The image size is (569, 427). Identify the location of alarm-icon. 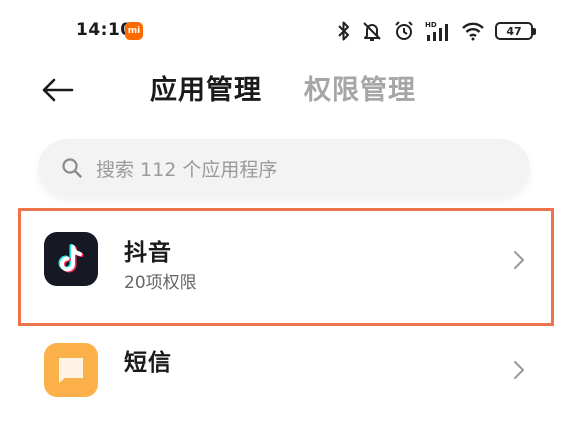
(404, 30).